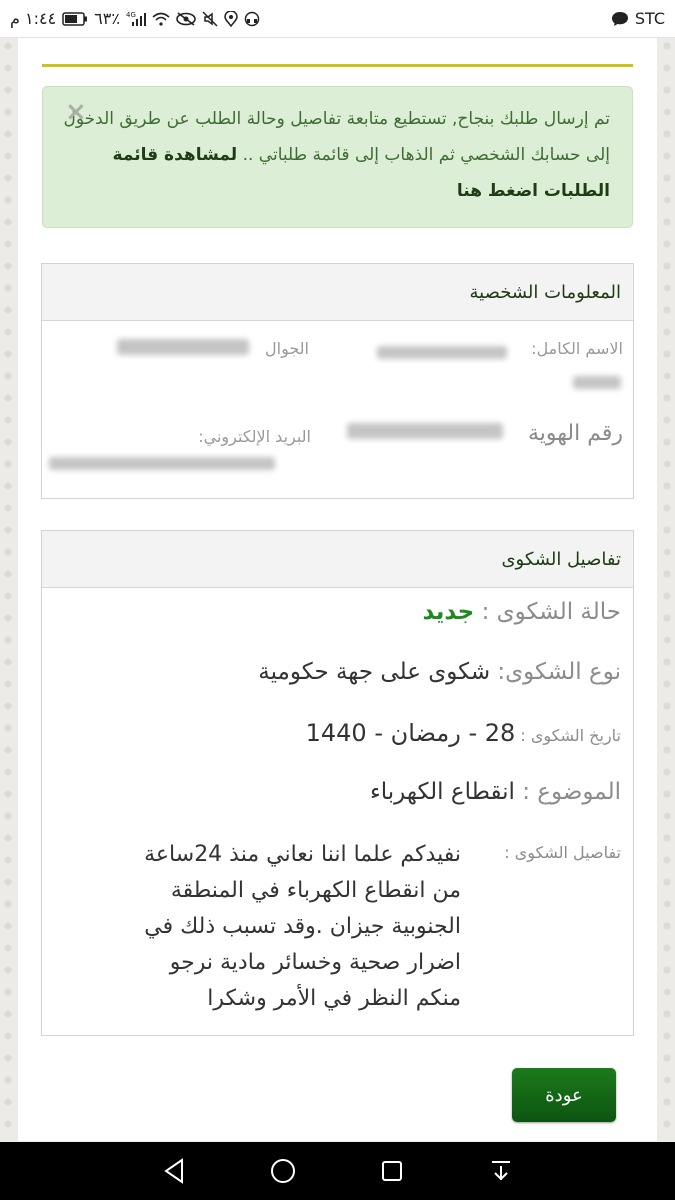  Describe the element at coordinates (75, 18) in the screenshot. I see `battery-icon` at that location.